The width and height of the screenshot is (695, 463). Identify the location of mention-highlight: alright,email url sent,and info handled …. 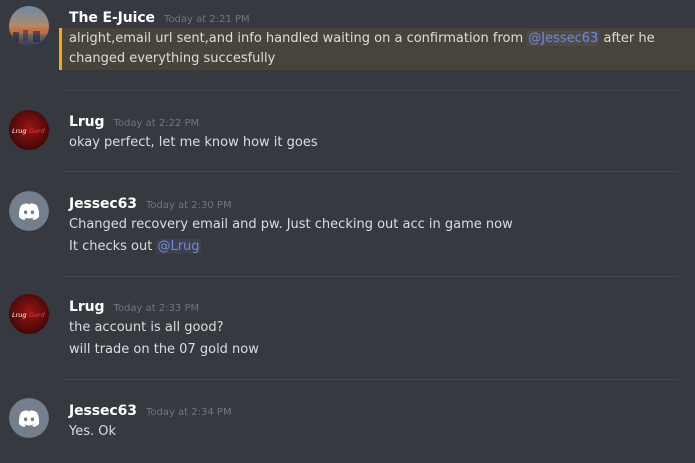
(377, 49).